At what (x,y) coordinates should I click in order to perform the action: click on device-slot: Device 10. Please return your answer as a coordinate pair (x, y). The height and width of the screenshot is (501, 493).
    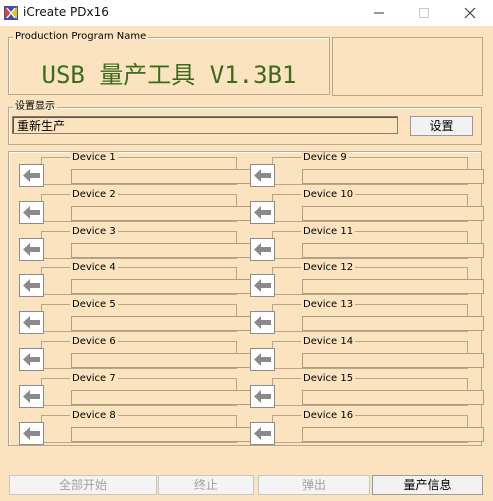
    Looking at the image, I should click on (367, 206).